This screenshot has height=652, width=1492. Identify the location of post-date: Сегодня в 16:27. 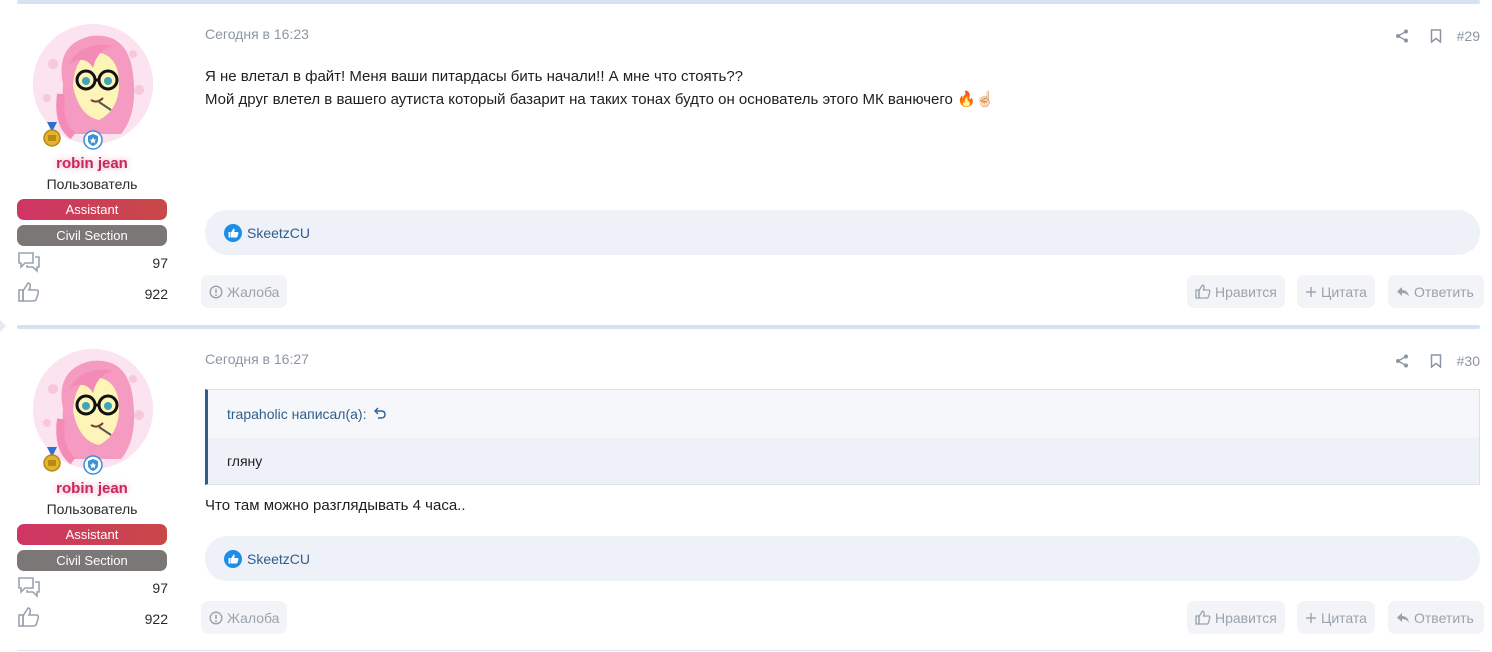
(257, 359).